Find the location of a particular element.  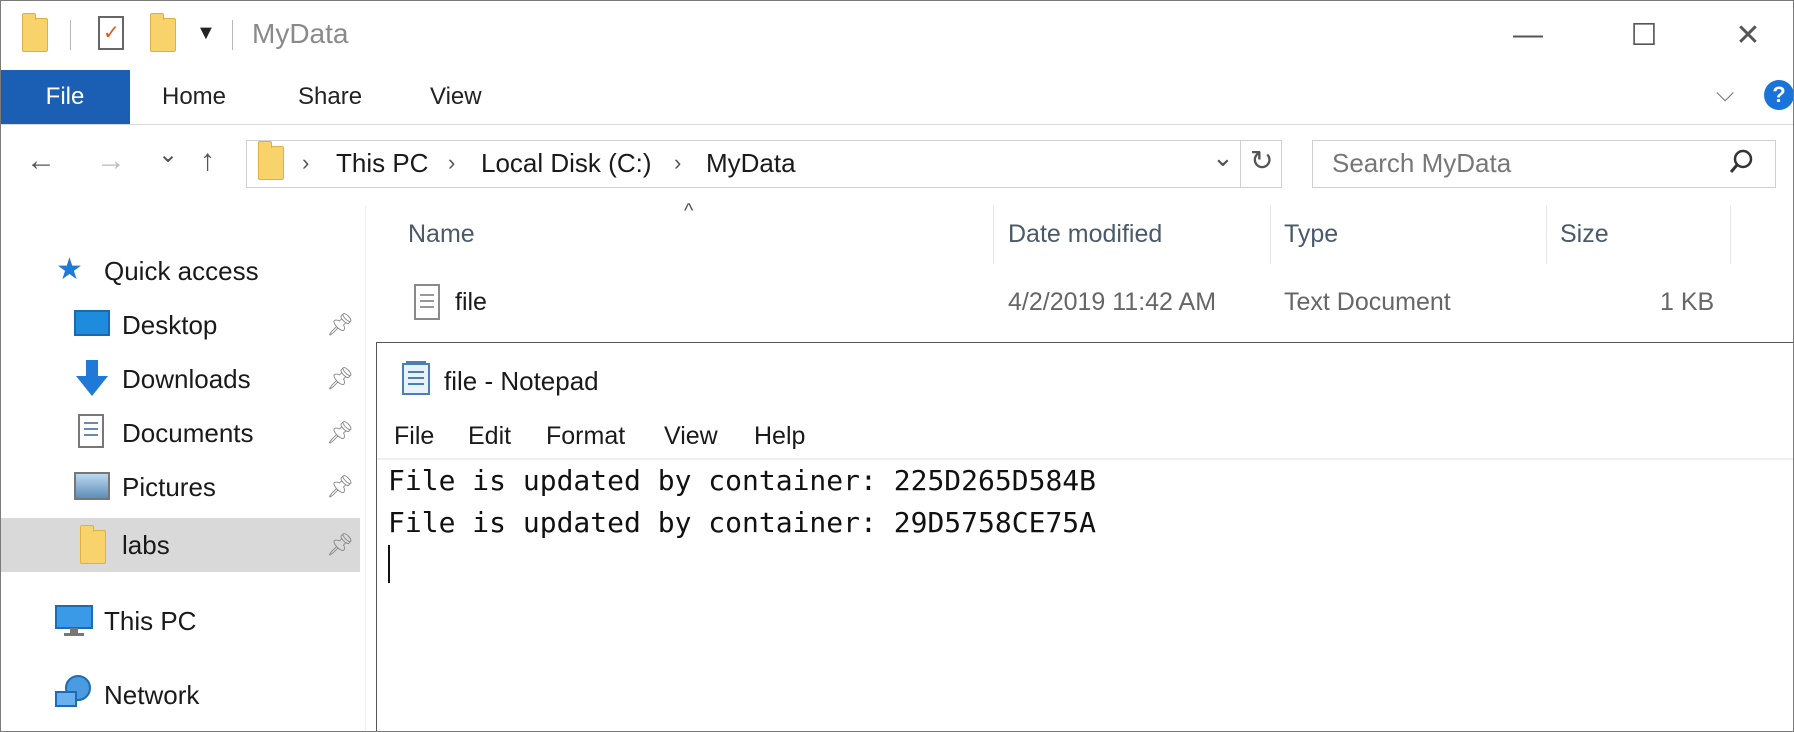

address-divider is located at coordinates (1240, 164).